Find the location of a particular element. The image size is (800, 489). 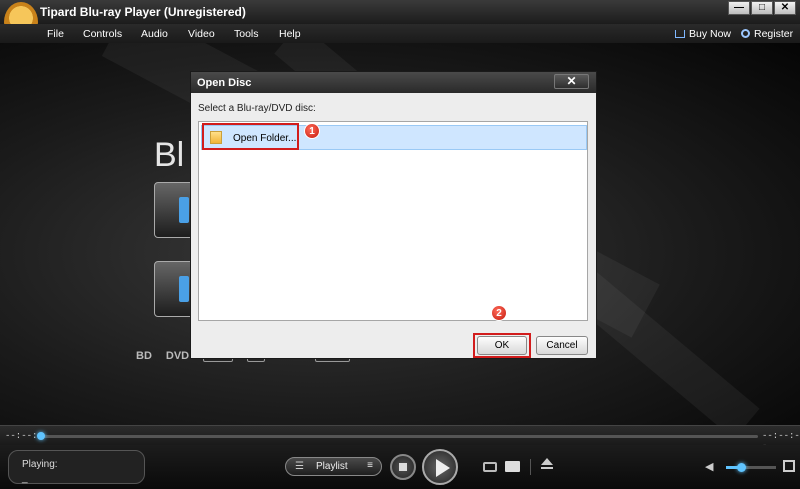

key-icon is located at coordinates (745, 33).